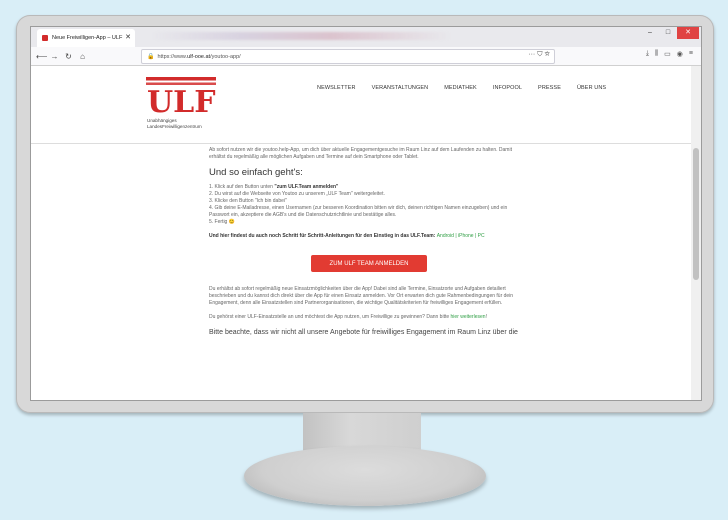 The height and width of the screenshot is (520, 728). I want to click on window-controls: – □ ✕, so click(670, 34).